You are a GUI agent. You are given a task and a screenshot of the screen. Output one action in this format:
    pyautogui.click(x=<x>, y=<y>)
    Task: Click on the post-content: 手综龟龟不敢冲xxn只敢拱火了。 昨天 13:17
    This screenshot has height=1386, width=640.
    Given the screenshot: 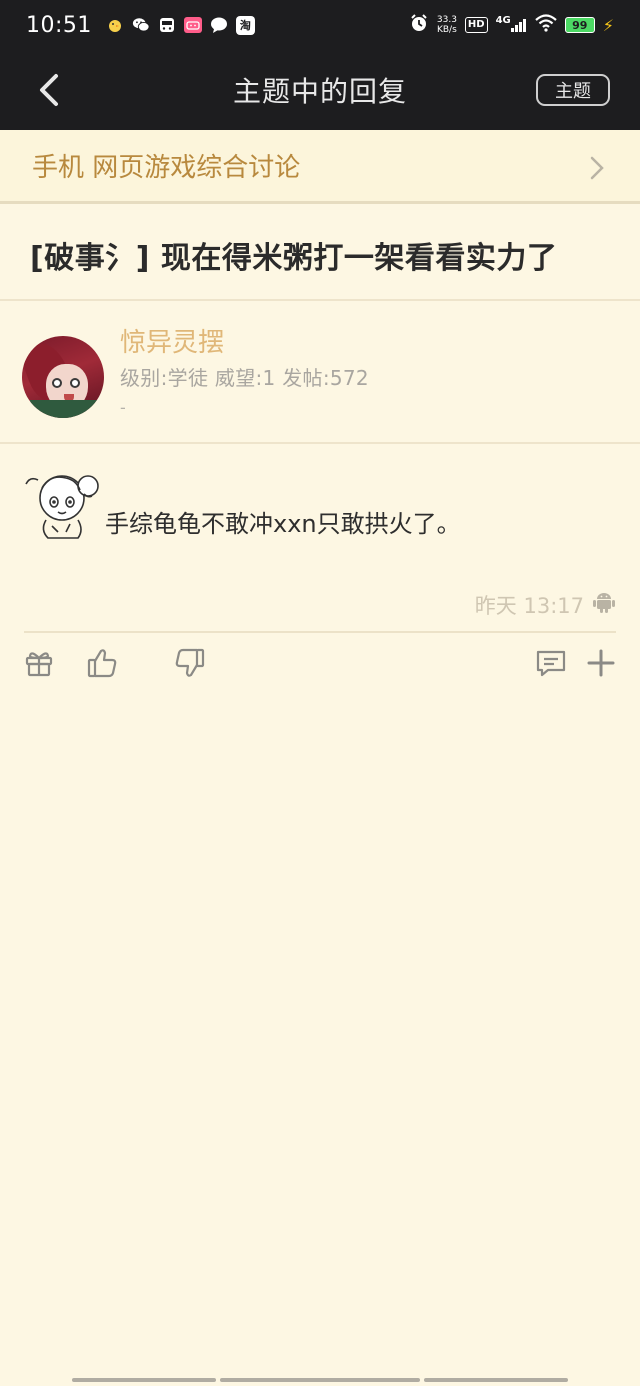 What is the action you would take?
    pyautogui.click(x=320, y=539)
    